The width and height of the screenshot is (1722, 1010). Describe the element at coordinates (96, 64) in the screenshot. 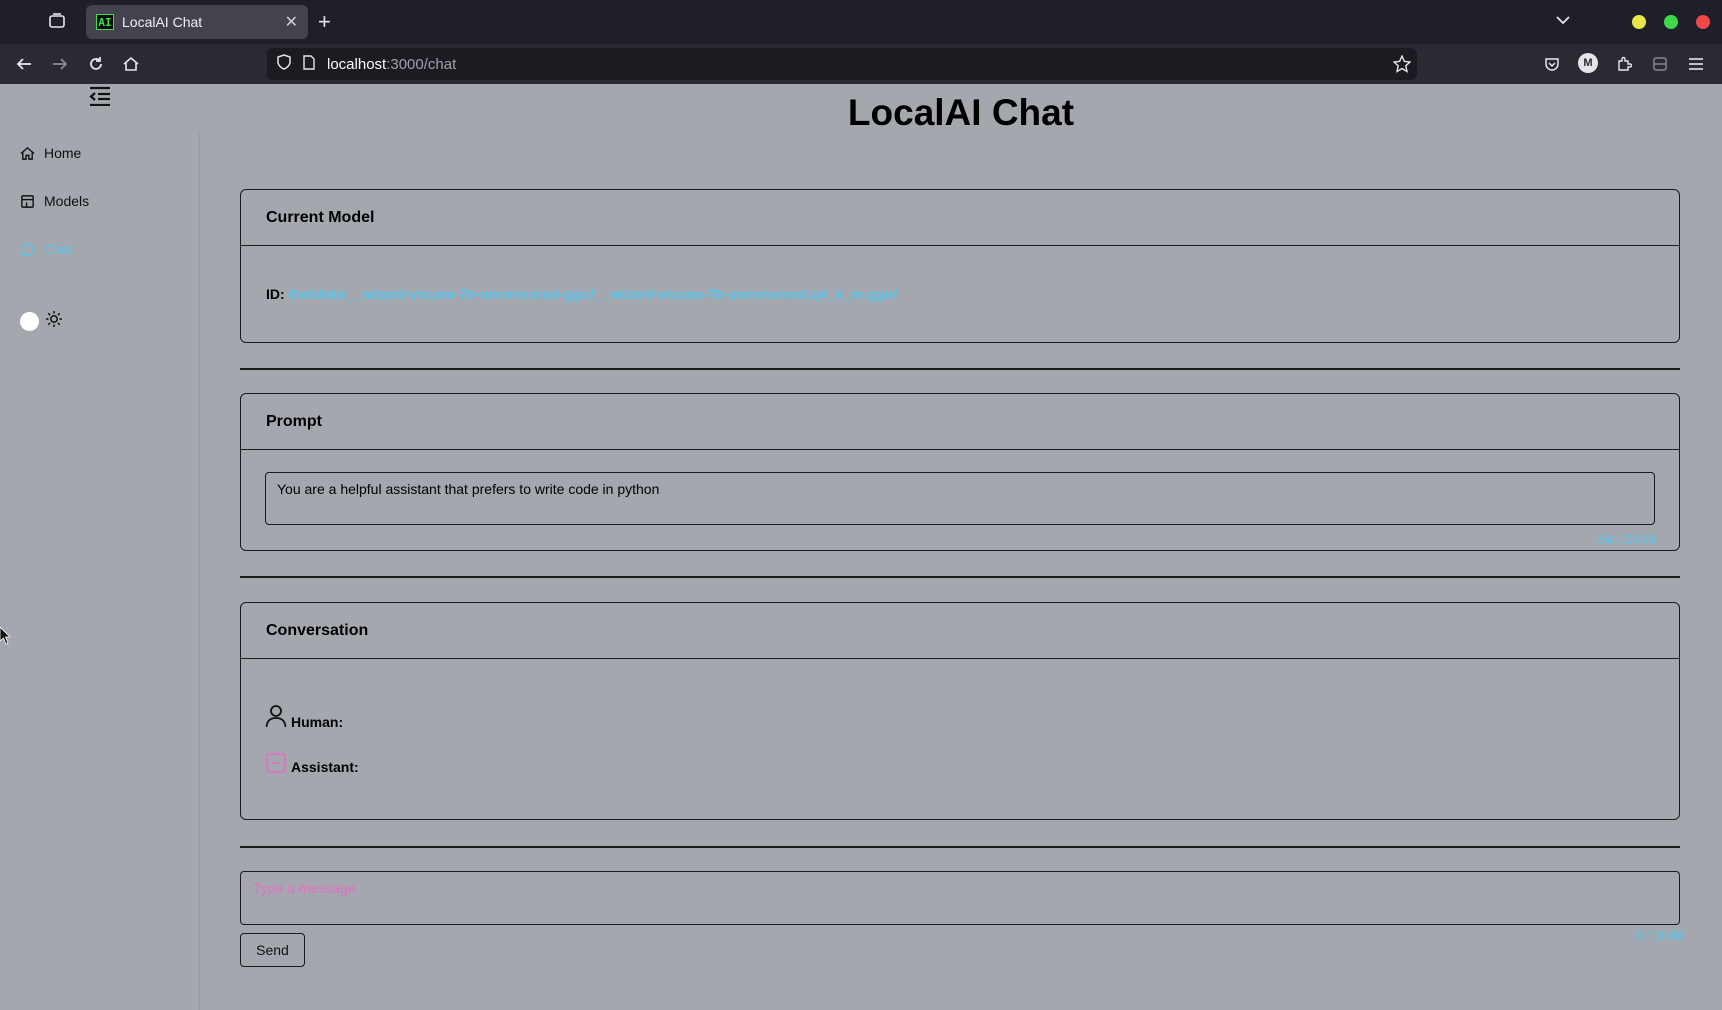

I see `reload-icon` at that location.